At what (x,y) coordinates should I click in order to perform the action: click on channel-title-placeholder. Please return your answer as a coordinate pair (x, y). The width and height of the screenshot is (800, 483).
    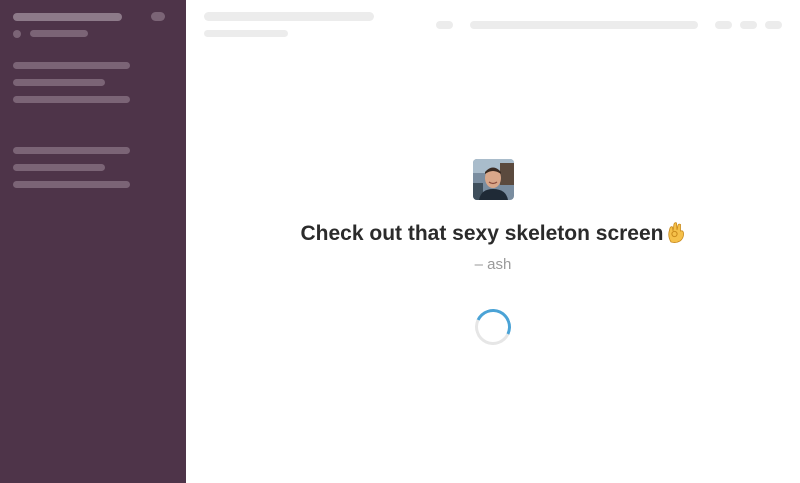
    Looking at the image, I should click on (289, 16).